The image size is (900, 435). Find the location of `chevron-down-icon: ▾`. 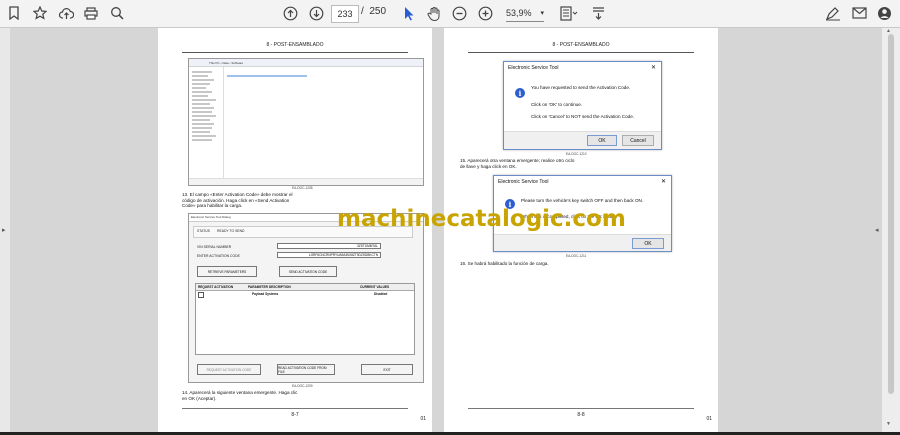

chevron-down-icon: ▾ is located at coordinates (542, 13).